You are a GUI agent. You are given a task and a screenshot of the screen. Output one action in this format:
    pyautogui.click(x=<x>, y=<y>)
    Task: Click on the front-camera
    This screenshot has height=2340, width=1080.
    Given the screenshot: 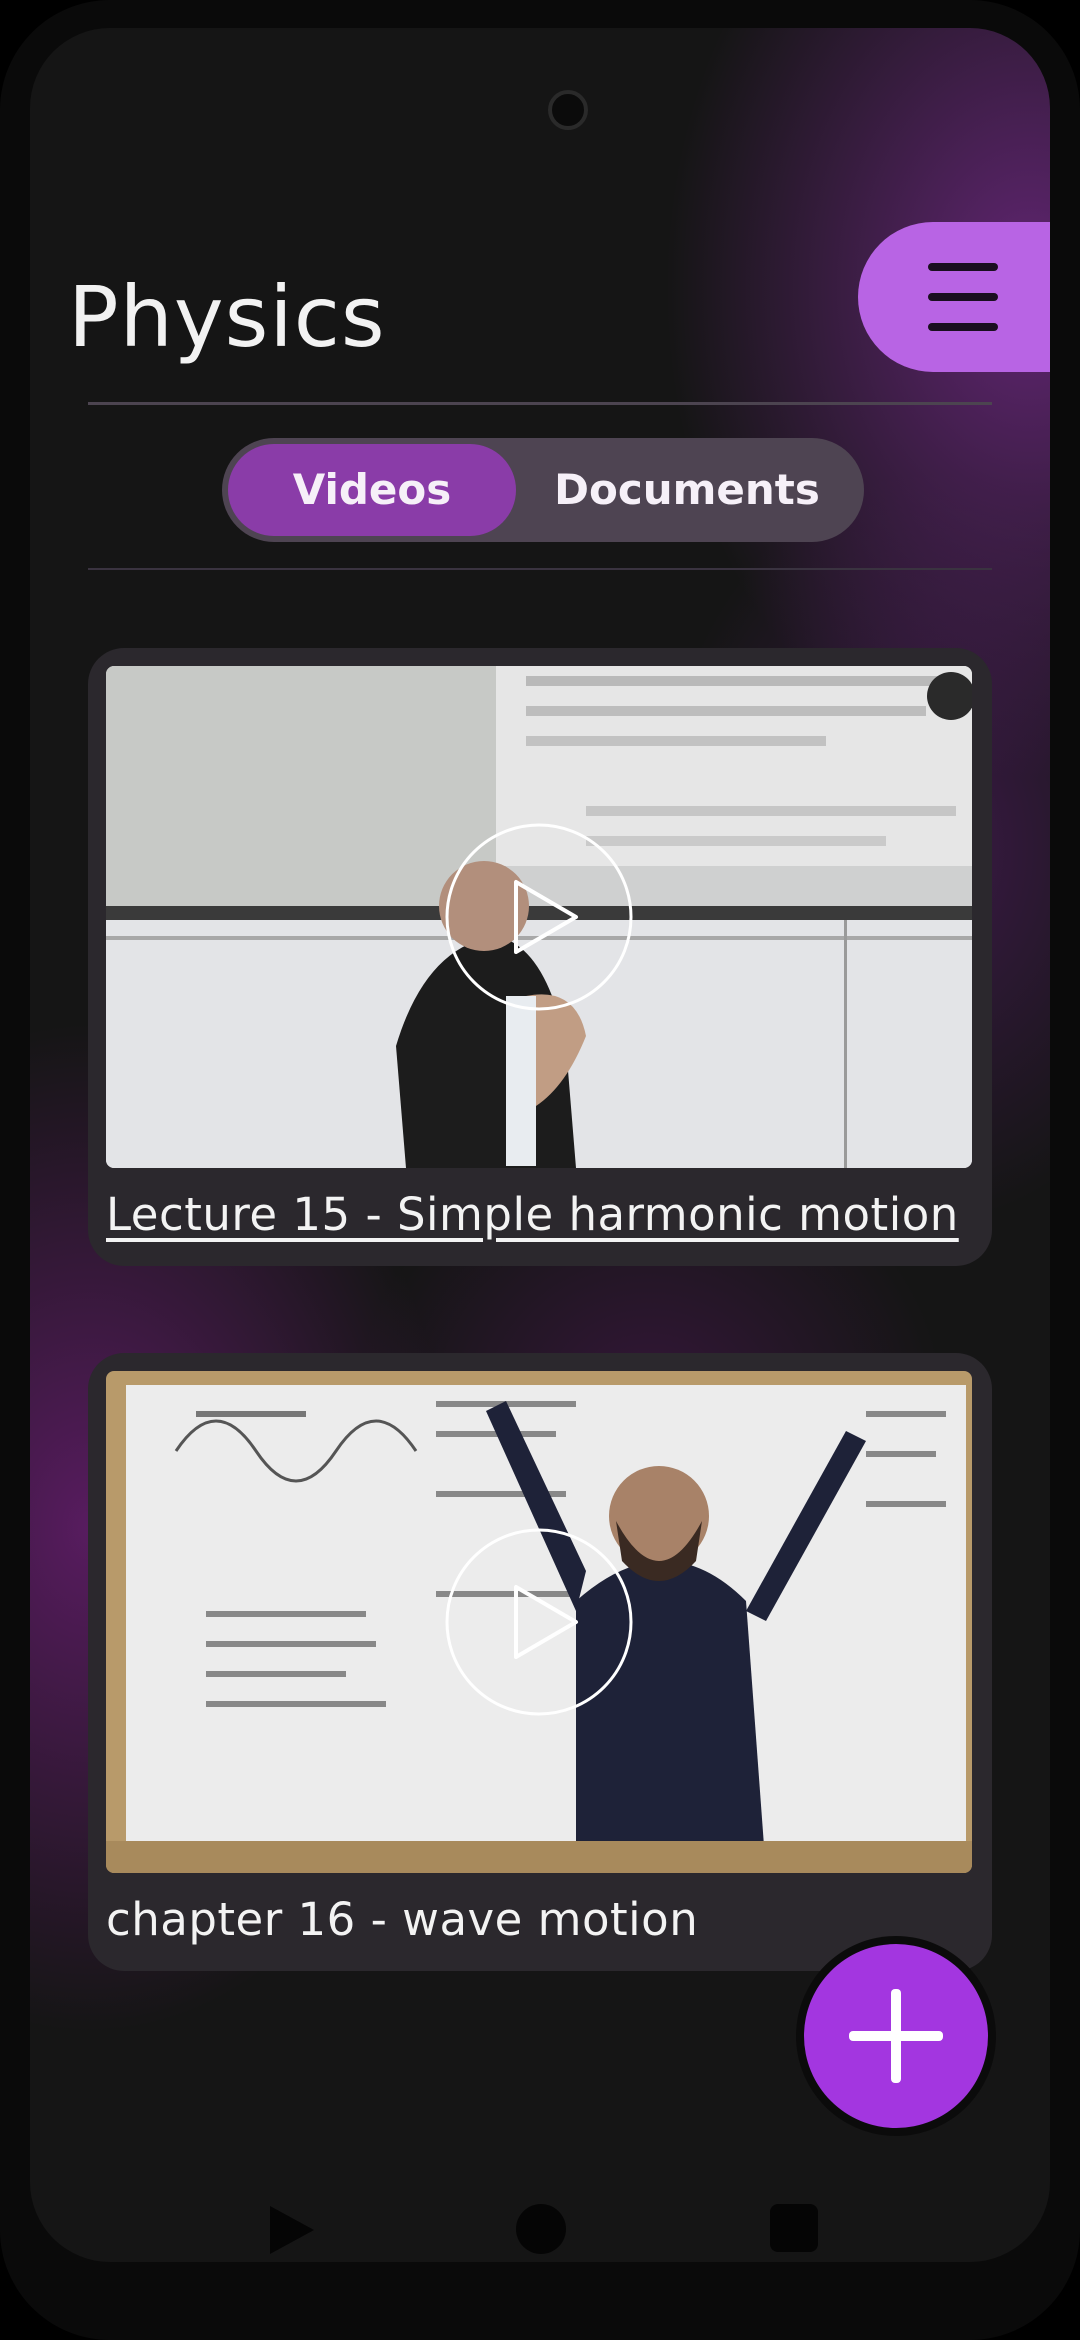 What is the action you would take?
    pyautogui.click(x=568, y=110)
    